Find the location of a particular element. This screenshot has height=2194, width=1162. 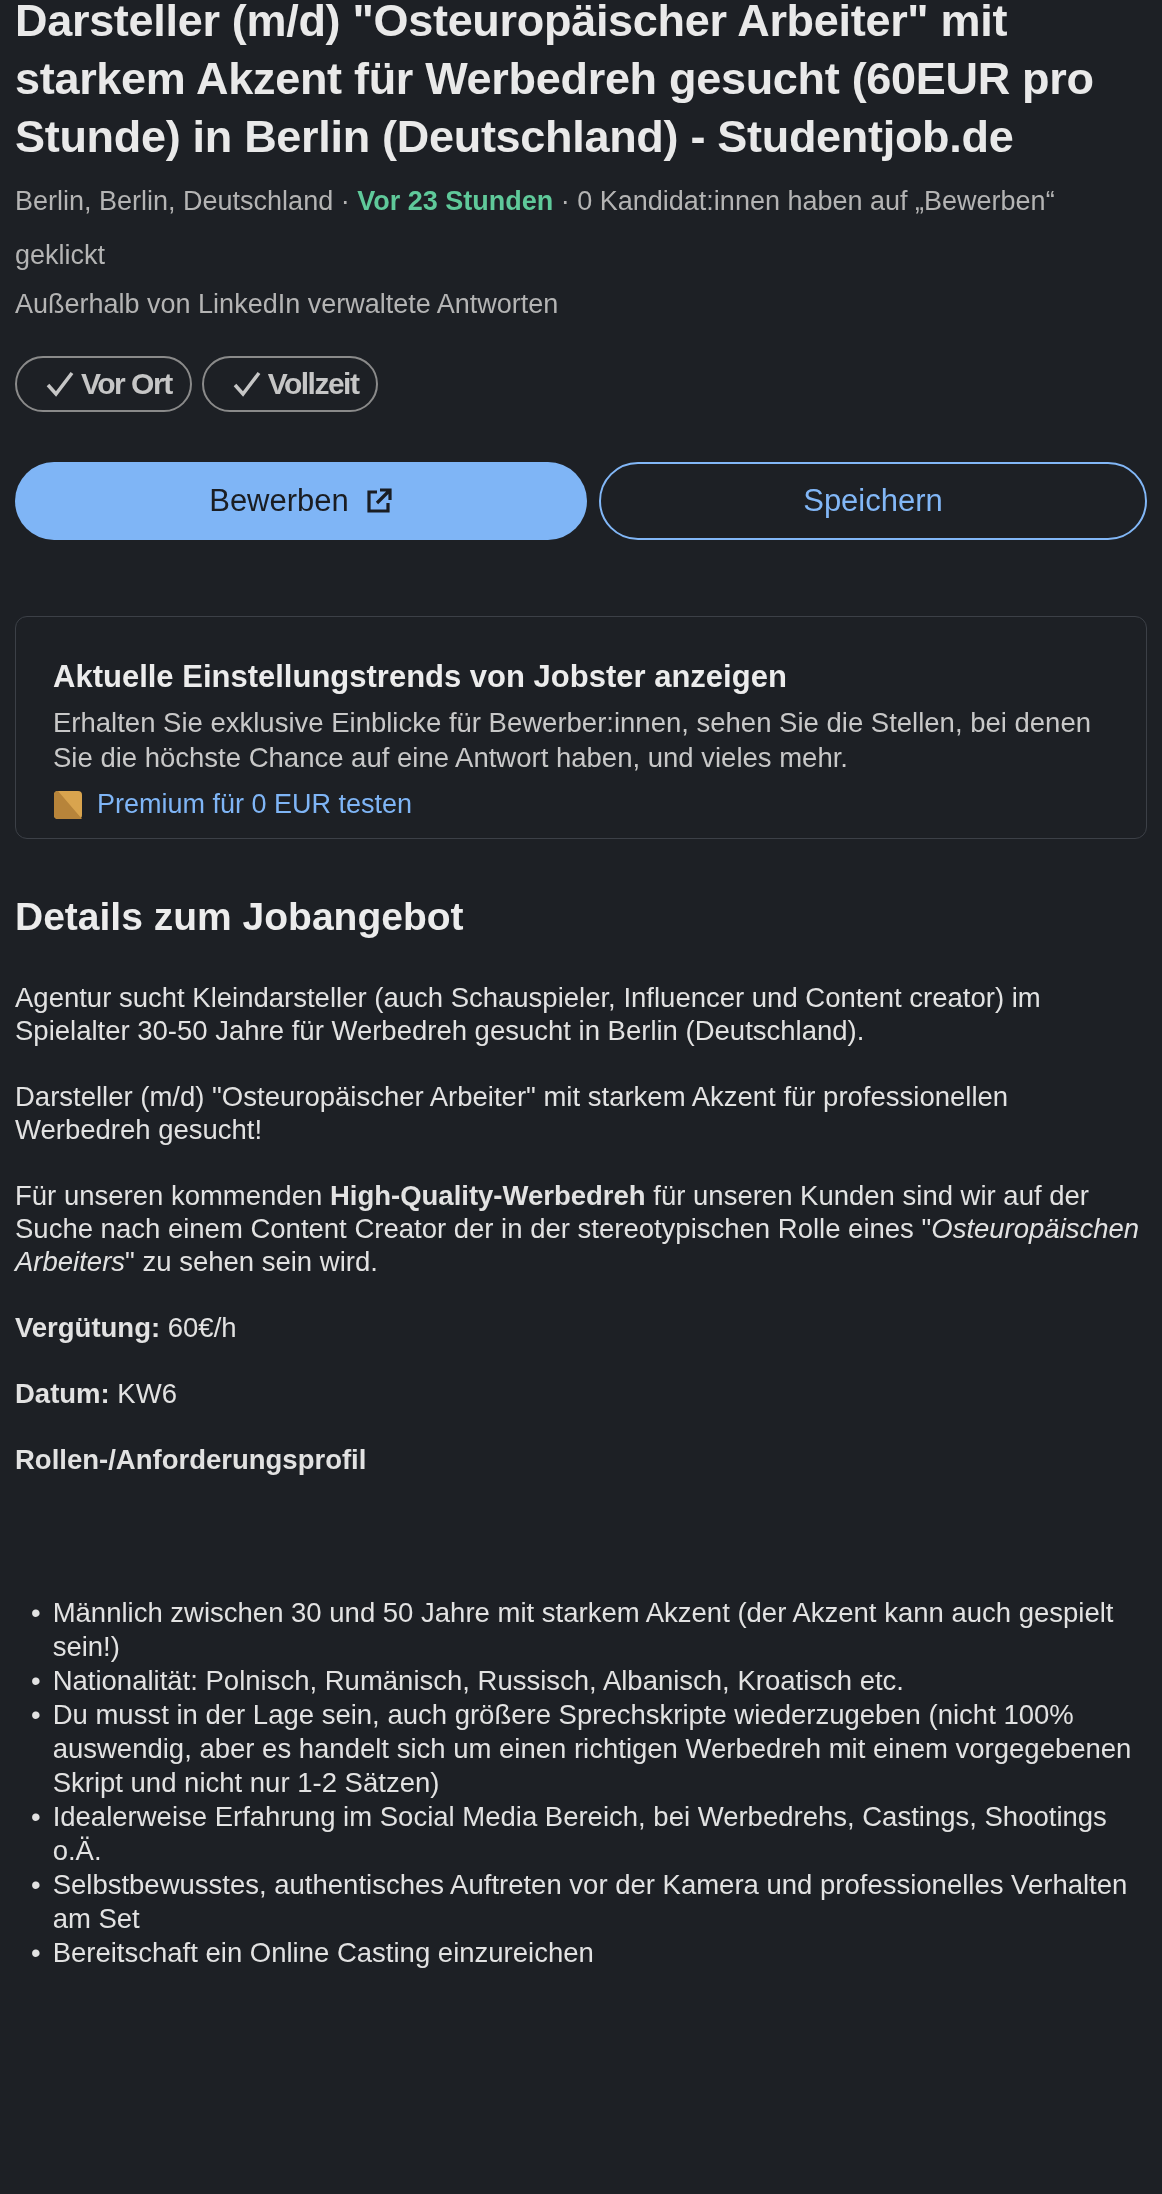

response-note: Außerhalb von LinkedIn verwaltete Antworten is located at coordinates (287, 304).